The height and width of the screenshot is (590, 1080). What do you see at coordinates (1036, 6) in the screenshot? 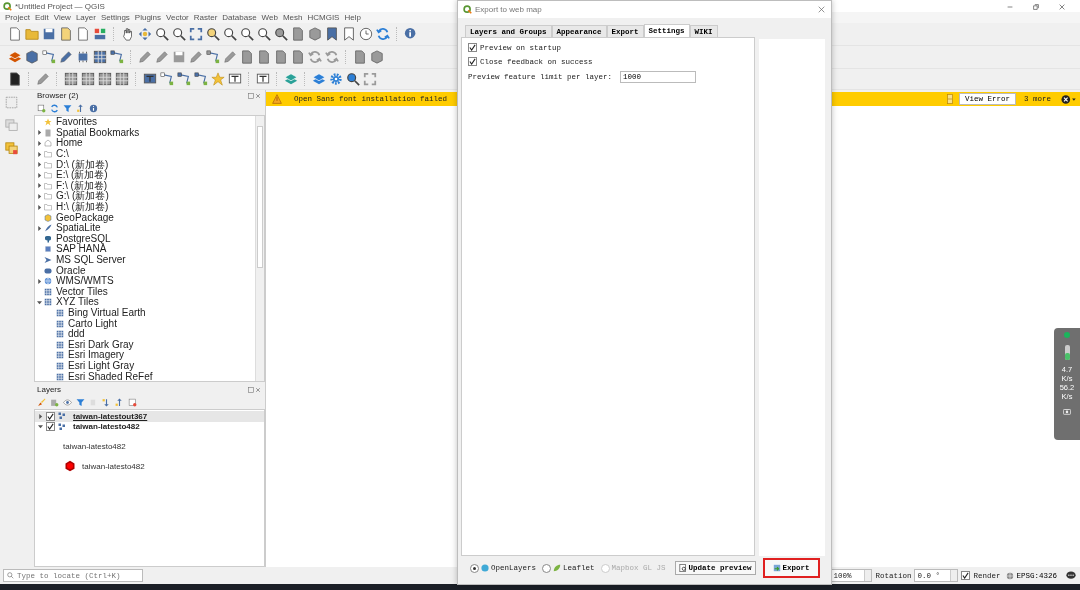
I see `maximize-icon` at bounding box center [1036, 6].